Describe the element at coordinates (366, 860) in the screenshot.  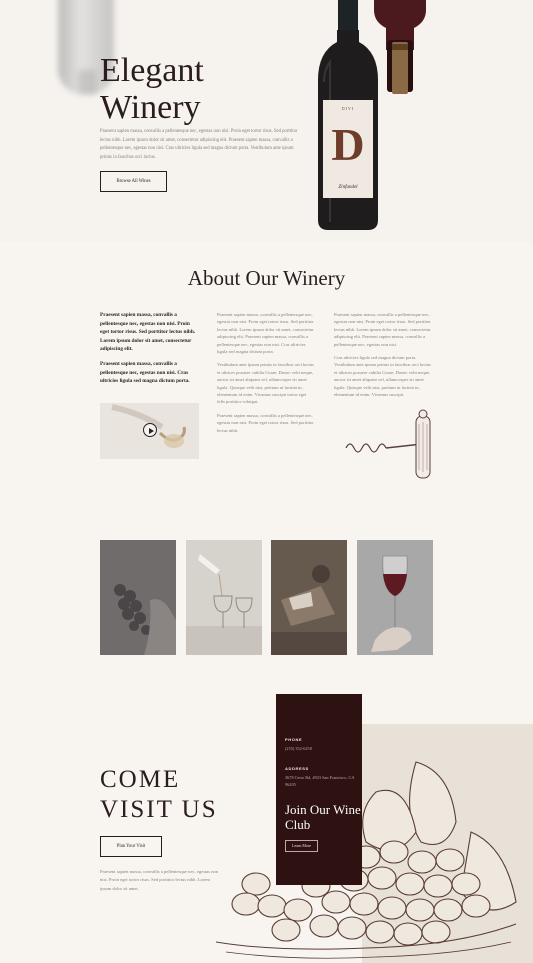
I see `grapes-illustration` at that location.